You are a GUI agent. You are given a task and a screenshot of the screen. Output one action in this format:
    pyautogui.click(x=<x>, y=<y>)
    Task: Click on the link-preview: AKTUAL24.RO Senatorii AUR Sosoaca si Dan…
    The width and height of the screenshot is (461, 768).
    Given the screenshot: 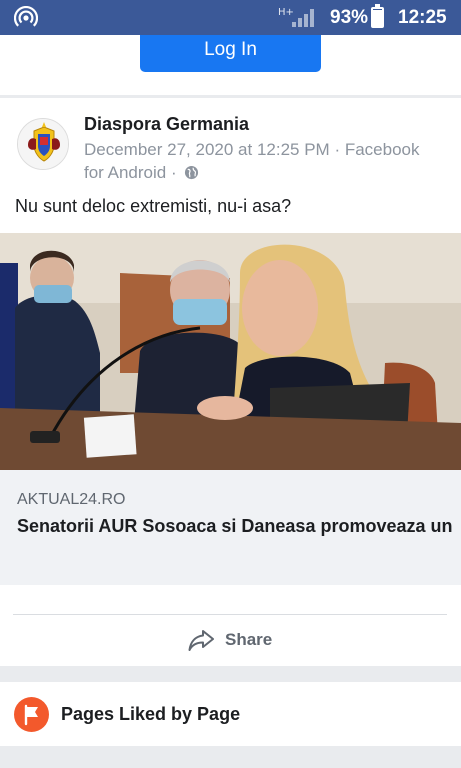 What is the action you would take?
    pyautogui.click(x=230, y=527)
    